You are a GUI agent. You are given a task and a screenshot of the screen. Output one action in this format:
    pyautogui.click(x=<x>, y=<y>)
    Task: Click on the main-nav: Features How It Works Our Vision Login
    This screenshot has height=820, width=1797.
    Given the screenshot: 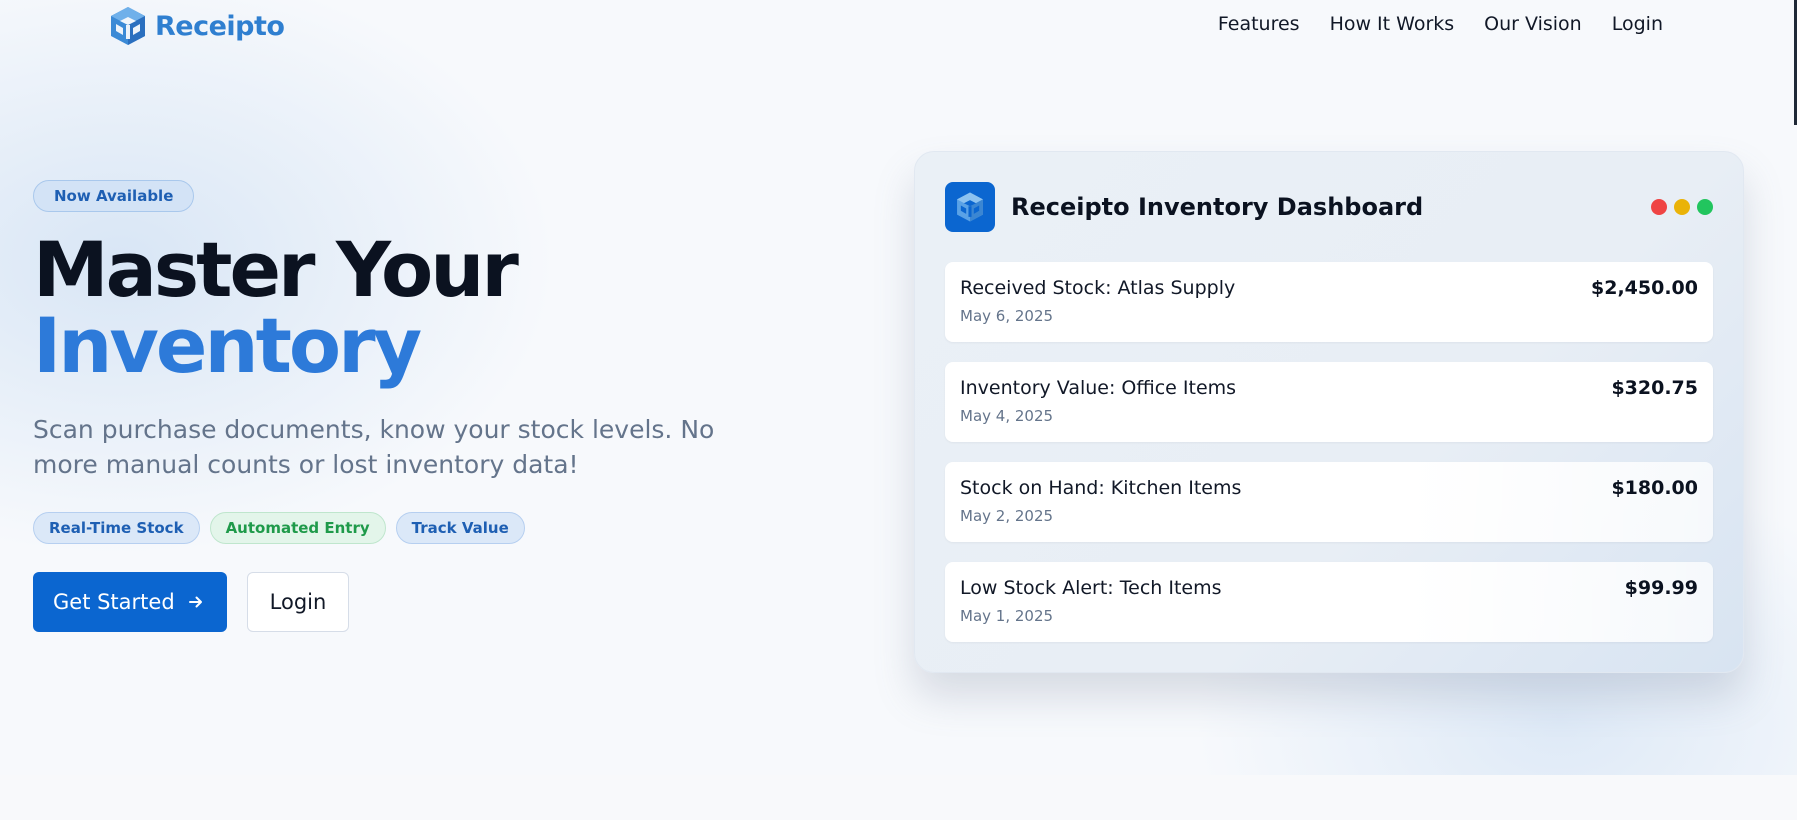 What is the action you would take?
    pyautogui.click(x=1440, y=24)
    